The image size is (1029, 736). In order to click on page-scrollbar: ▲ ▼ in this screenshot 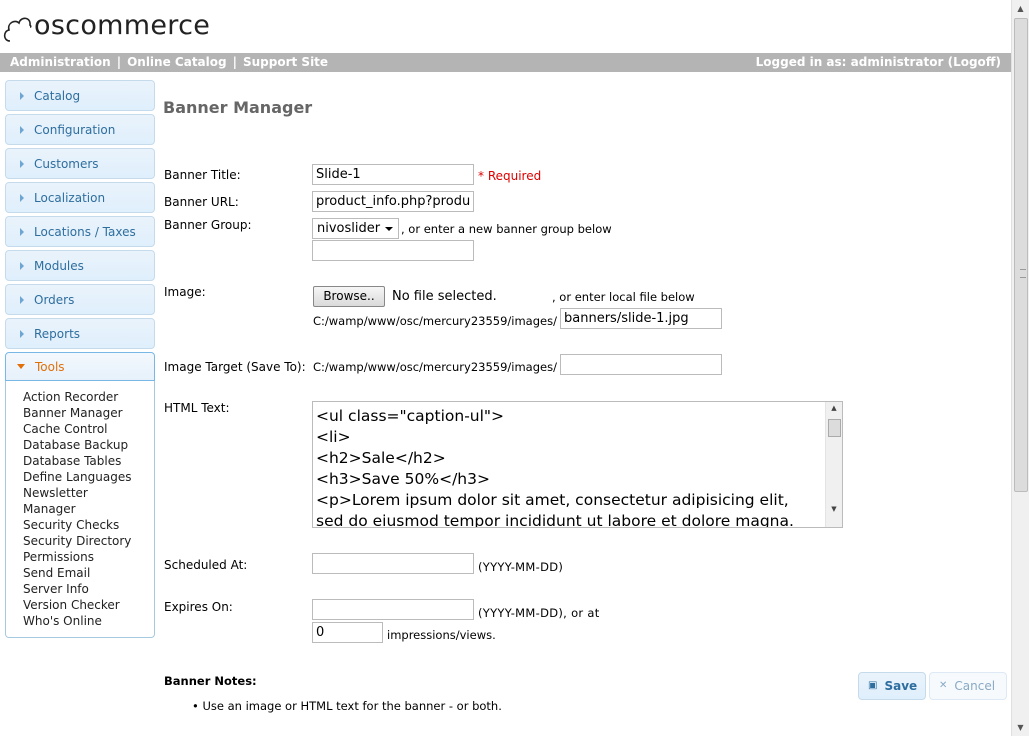, I will do `click(1020, 368)`.